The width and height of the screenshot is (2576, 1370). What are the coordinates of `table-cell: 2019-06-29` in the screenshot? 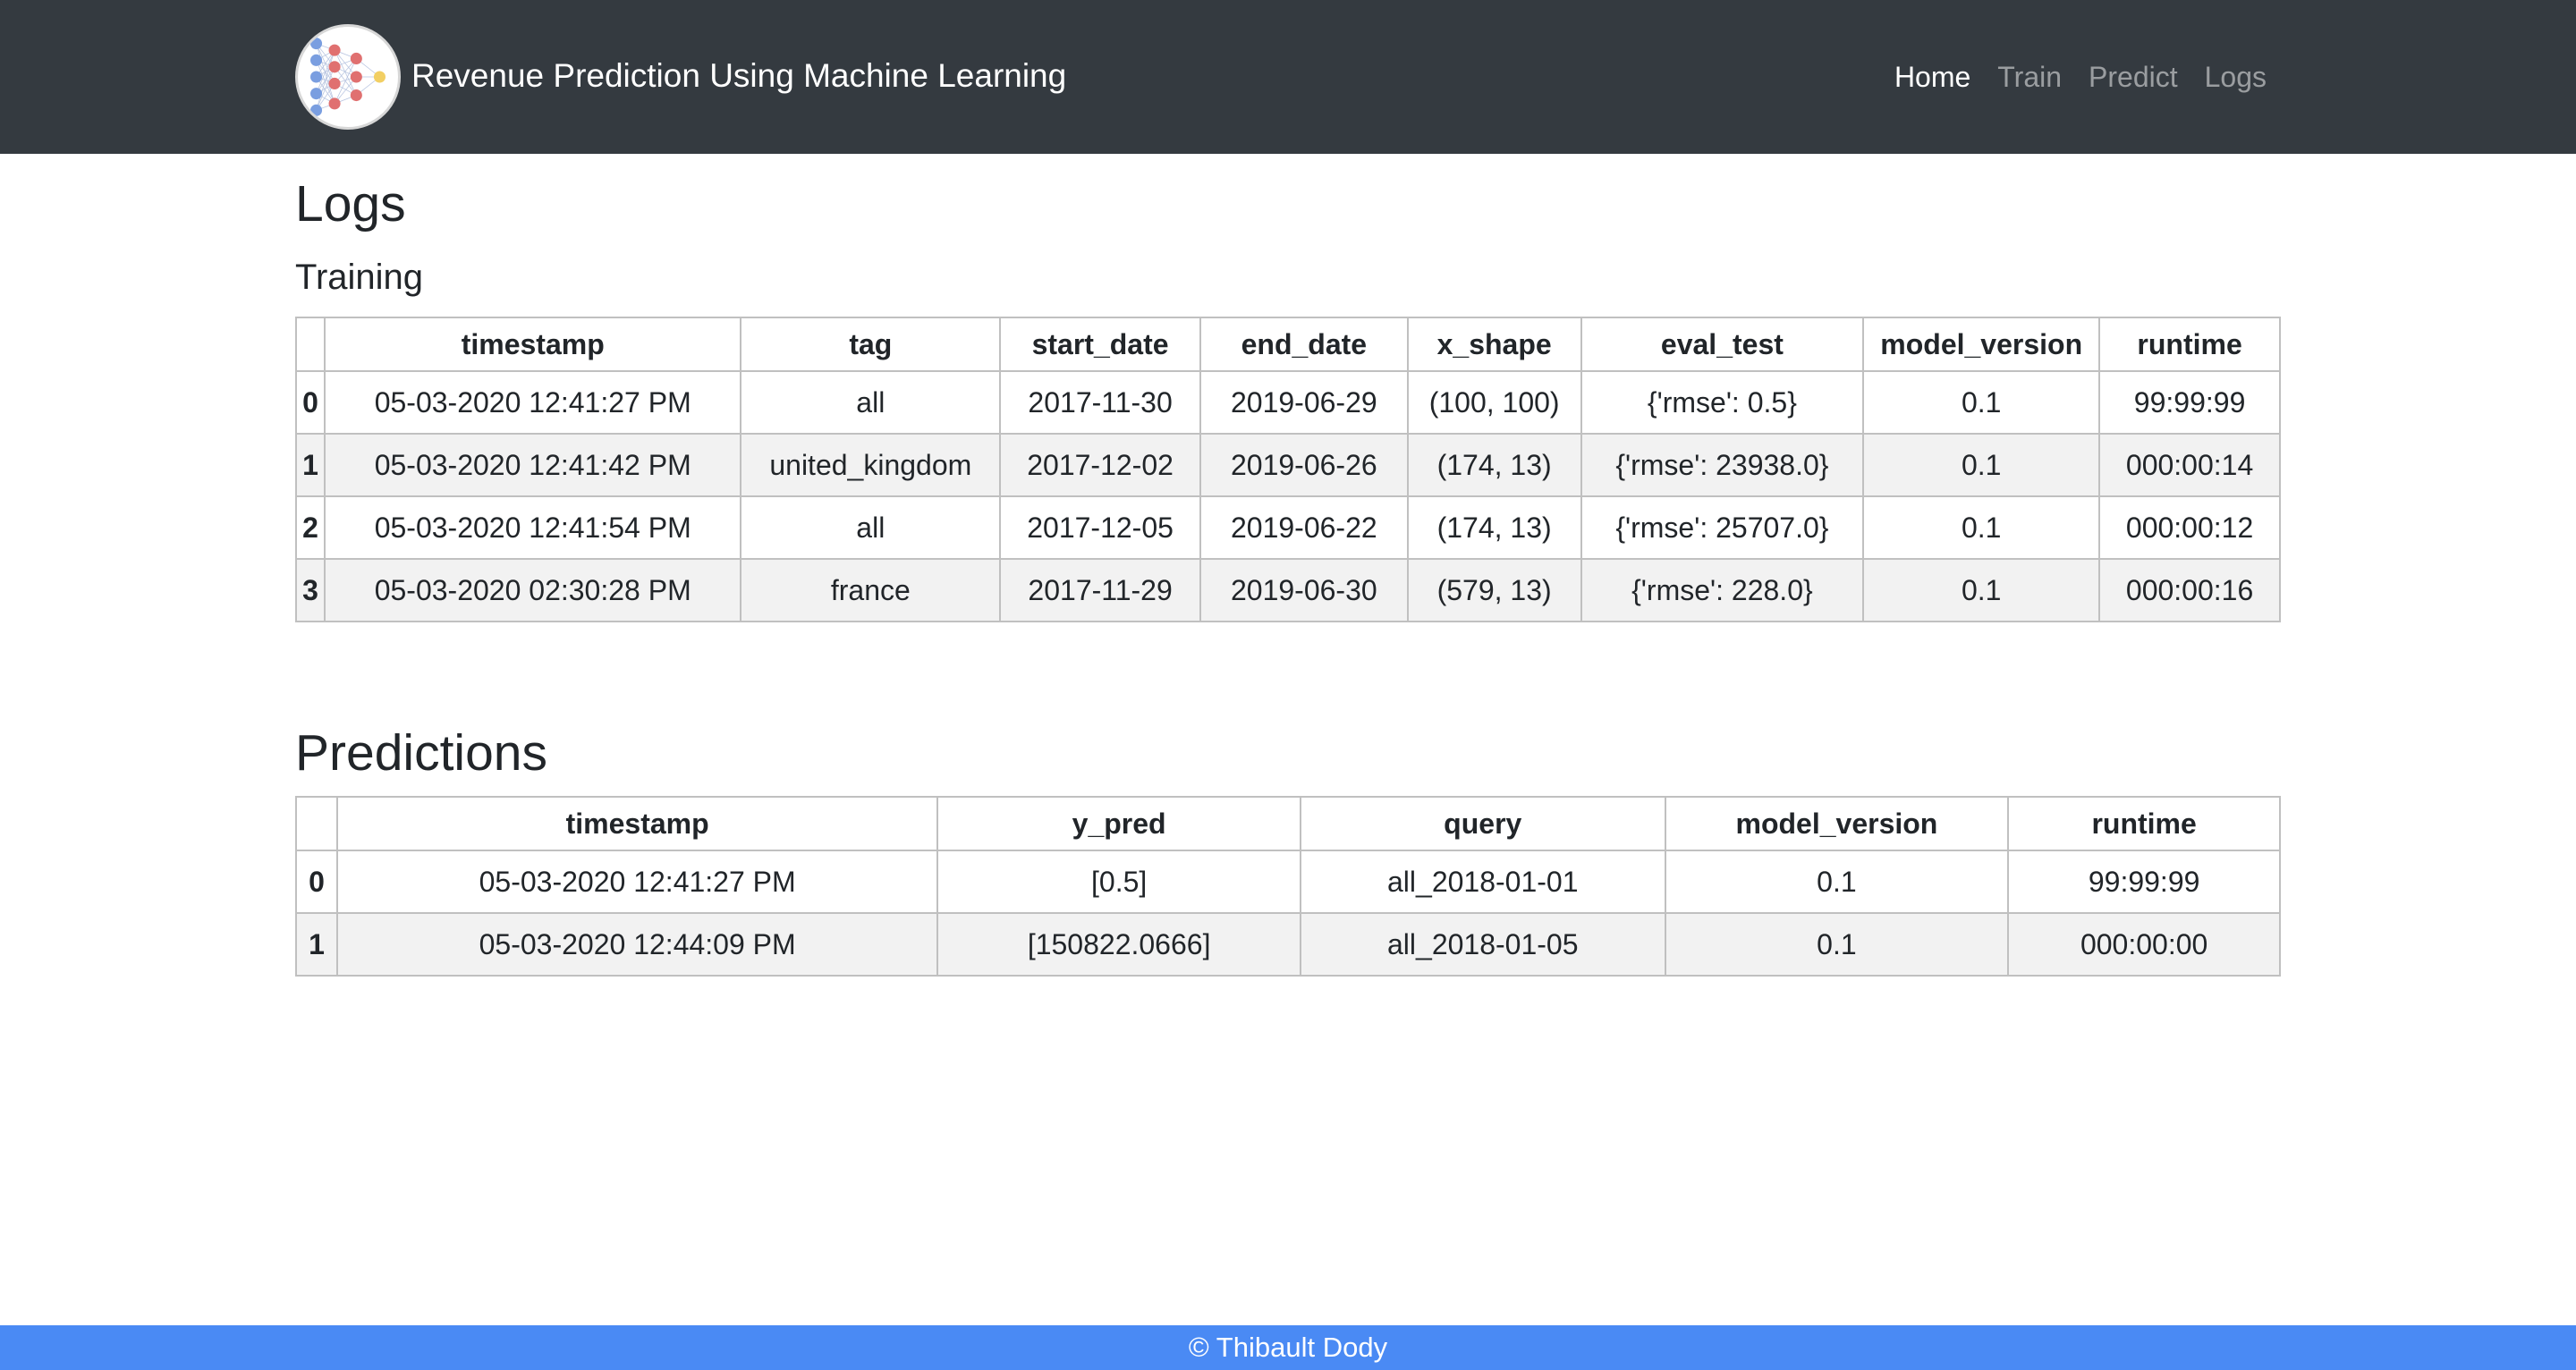 It's located at (1304, 402).